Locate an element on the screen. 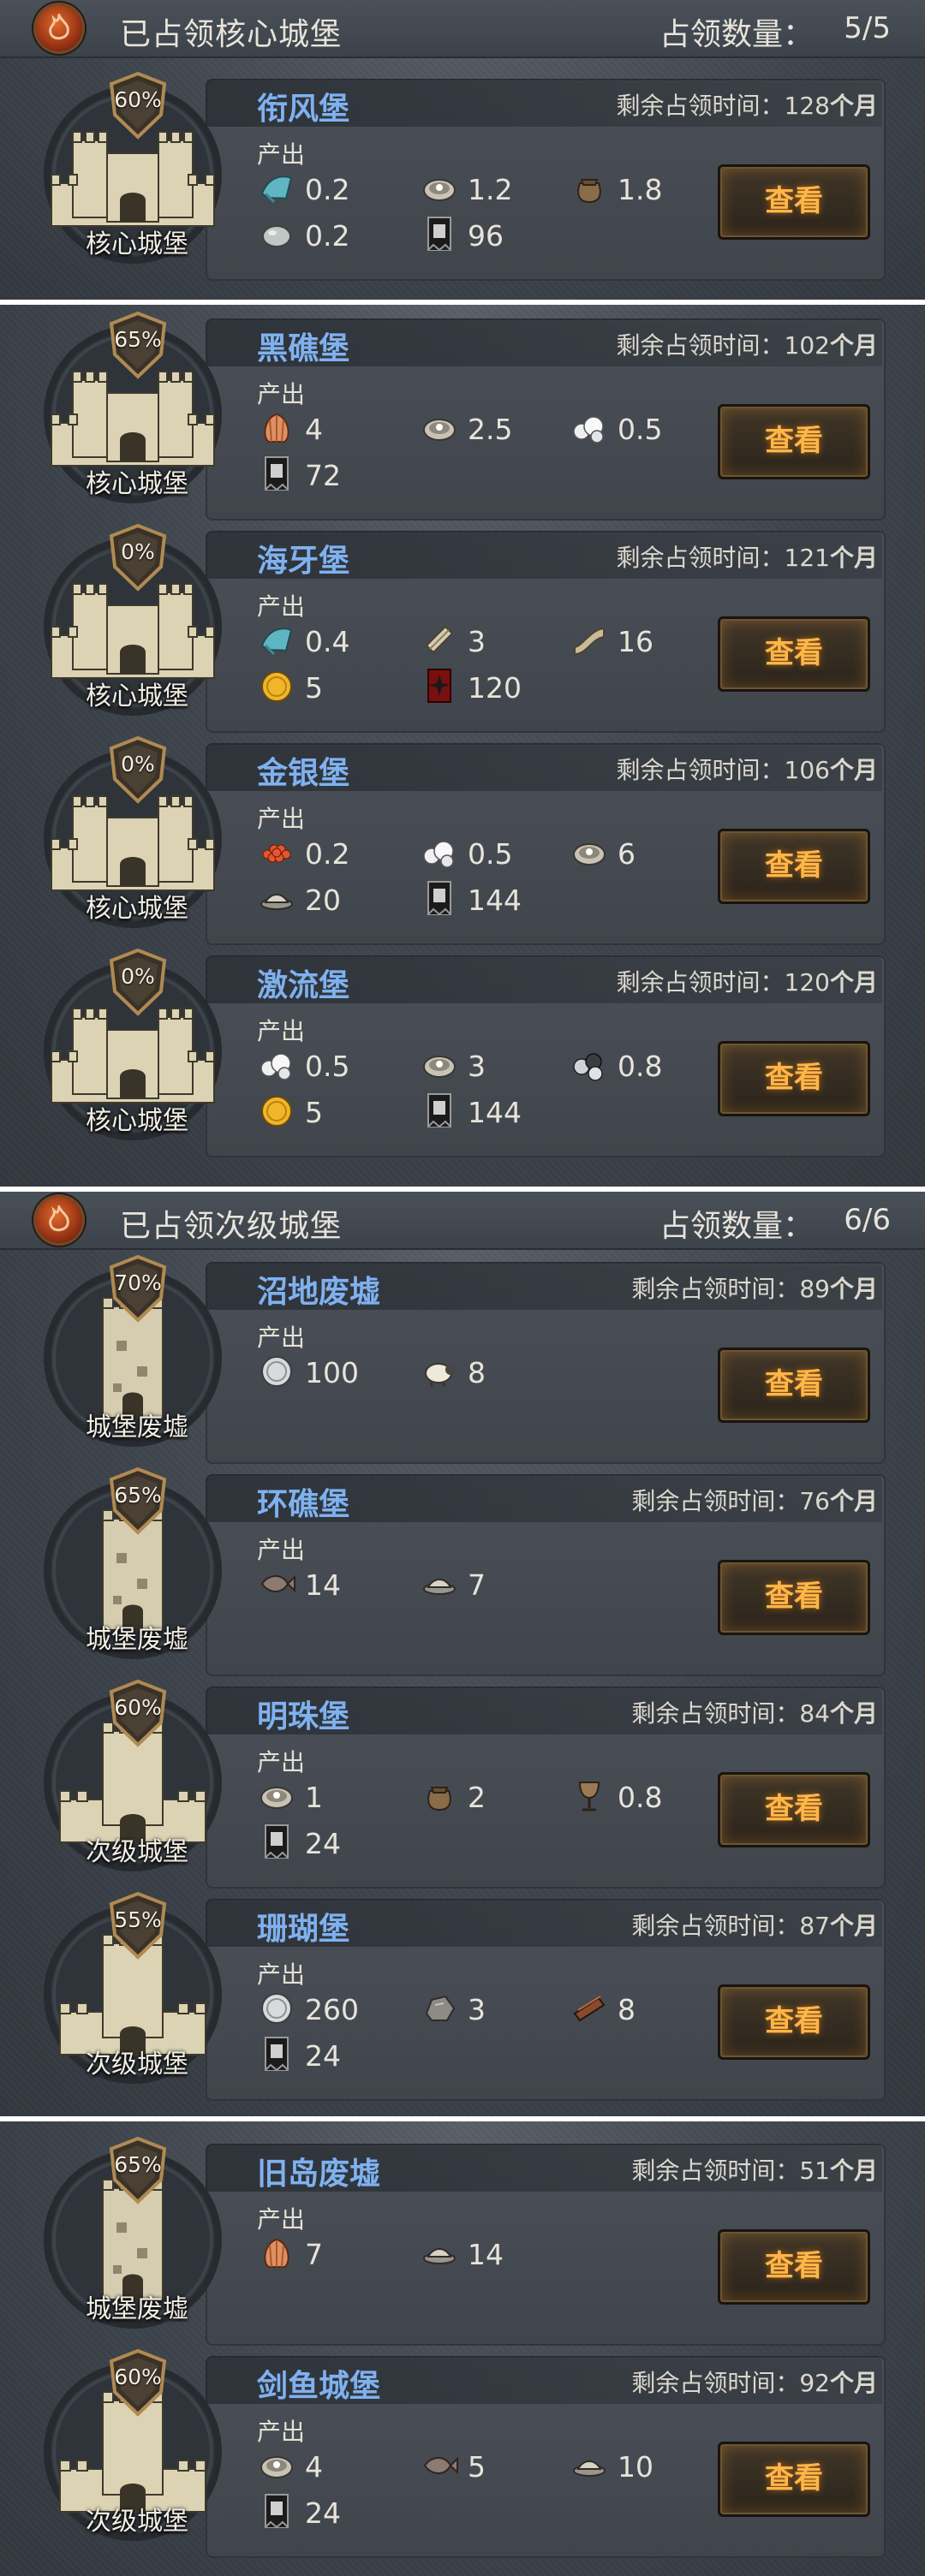  remaining-time-value: 87 is located at coordinates (814, 1926).